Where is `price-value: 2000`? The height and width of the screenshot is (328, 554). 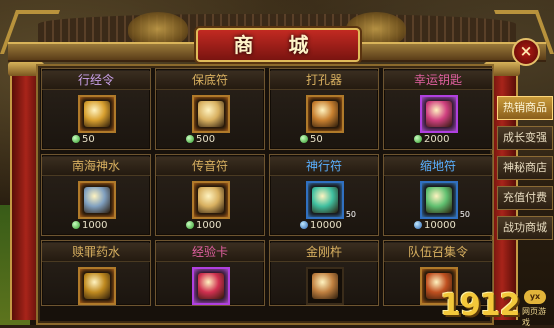 price-value: 2000 is located at coordinates (437, 139).